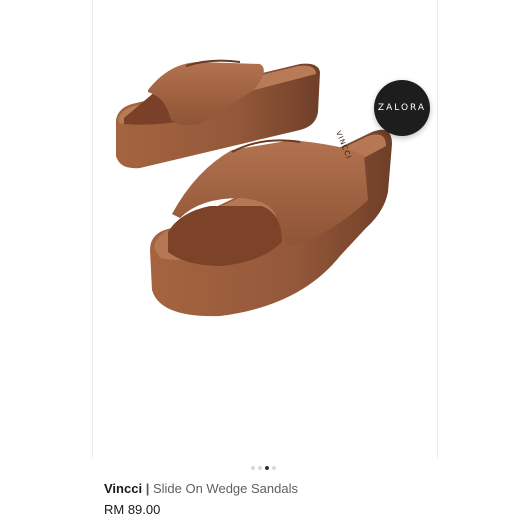 This screenshot has width=527, height=527. What do you see at coordinates (225, 488) in the screenshot?
I see `product-name: Slide On Wedge Sandals` at bounding box center [225, 488].